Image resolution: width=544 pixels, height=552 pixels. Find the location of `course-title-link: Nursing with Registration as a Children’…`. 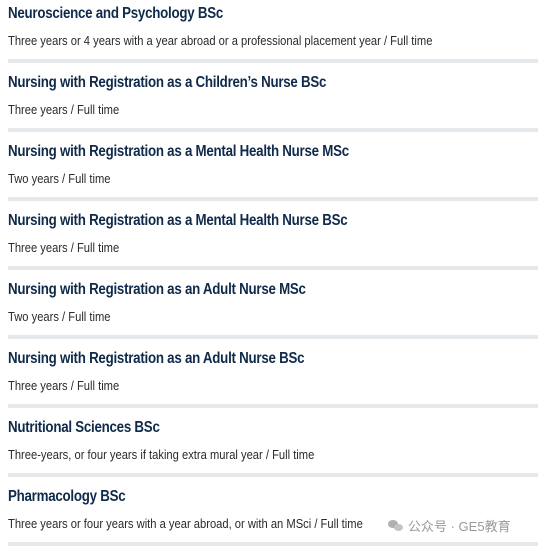

course-title-link: Nursing with Registration as a Children’… is located at coordinates (167, 83).